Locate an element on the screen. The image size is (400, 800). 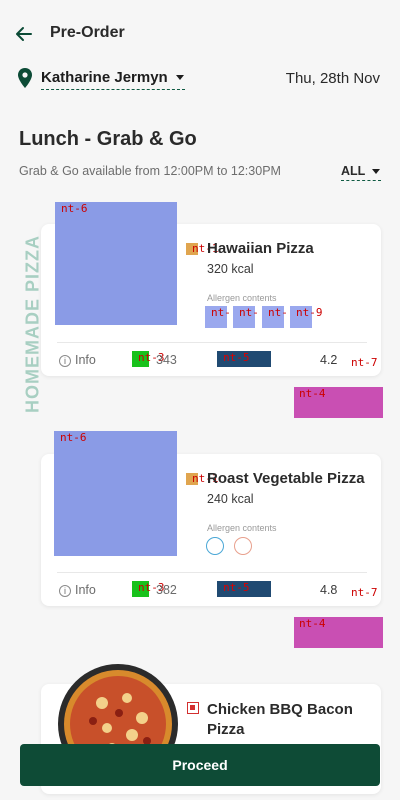
item-kcal: 240 kcal is located at coordinates (230, 499).